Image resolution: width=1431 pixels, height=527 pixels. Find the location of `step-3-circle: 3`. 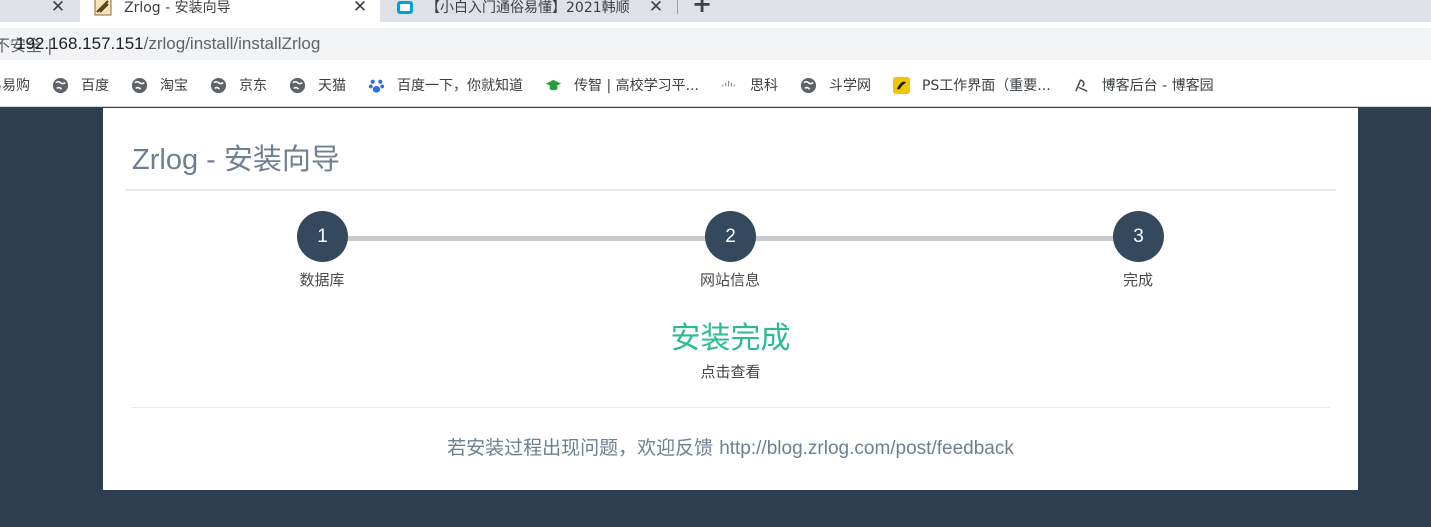

step-3-circle: 3 is located at coordinates (1138, 236).